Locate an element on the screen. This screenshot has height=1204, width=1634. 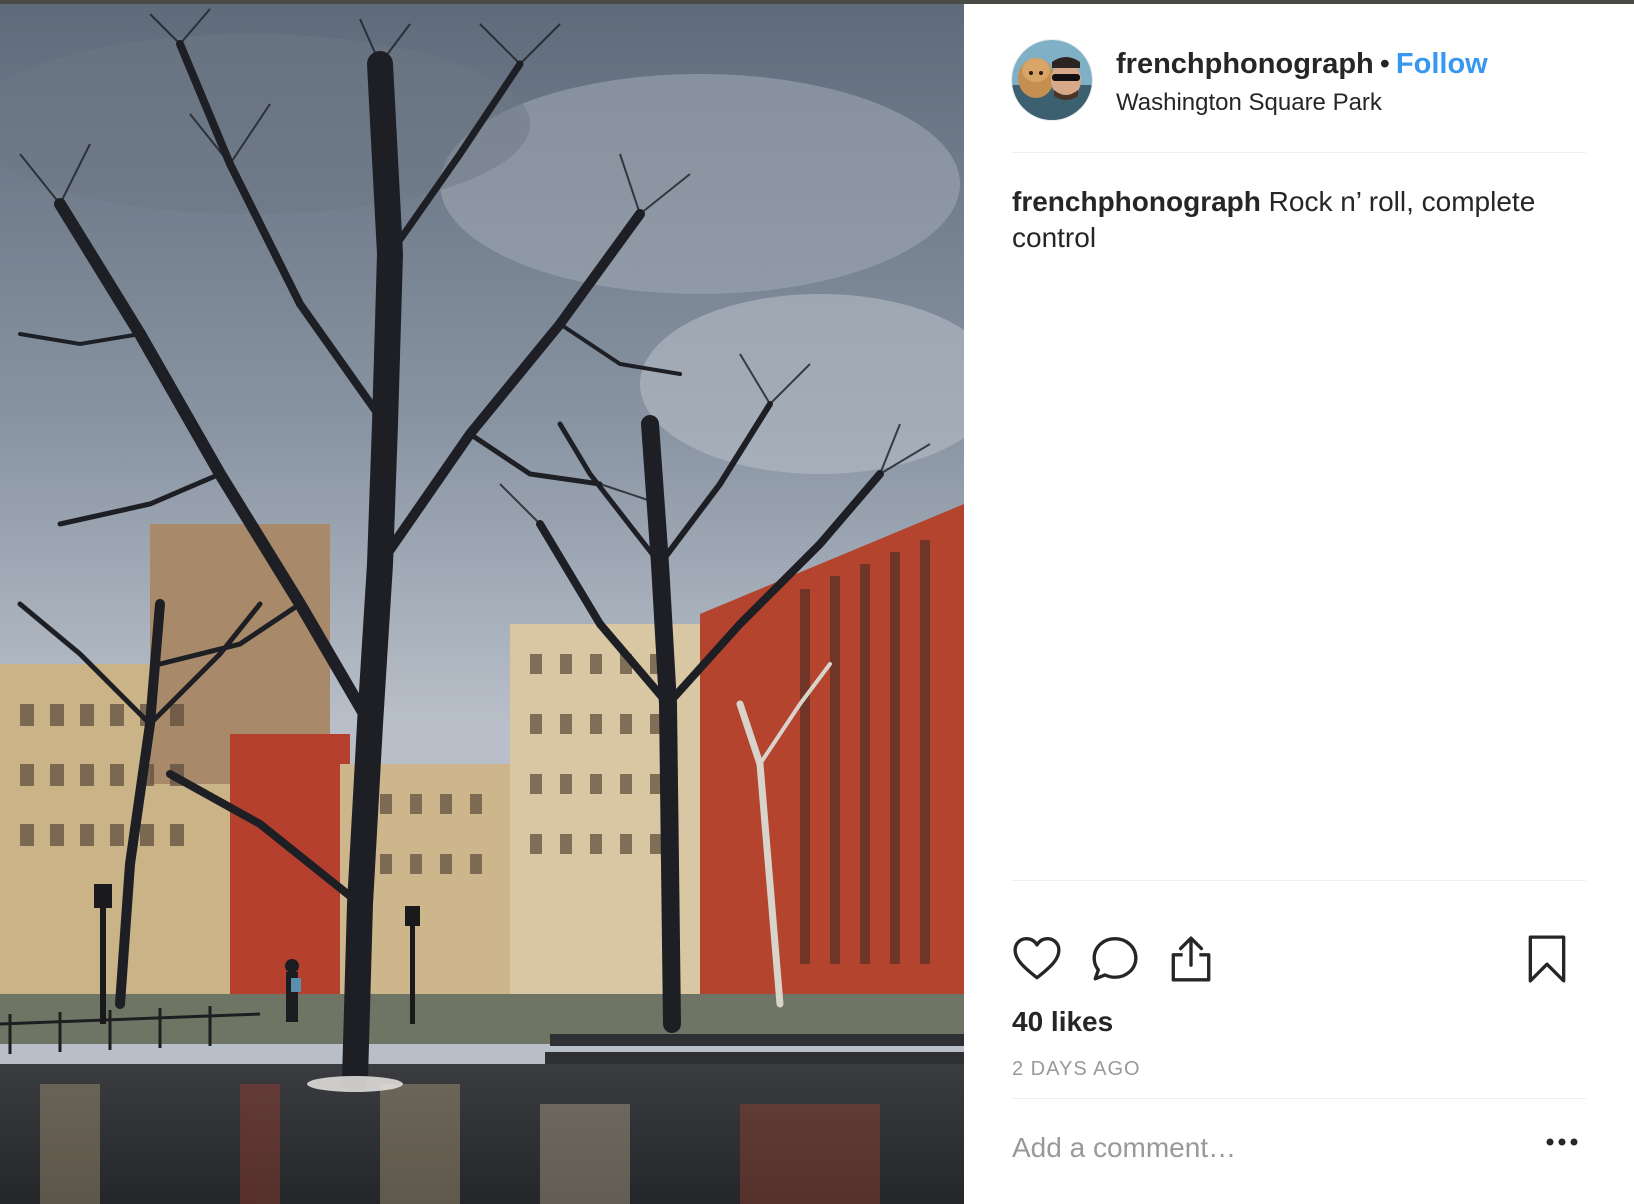
header-divider is located at coordinates (1299, 152).